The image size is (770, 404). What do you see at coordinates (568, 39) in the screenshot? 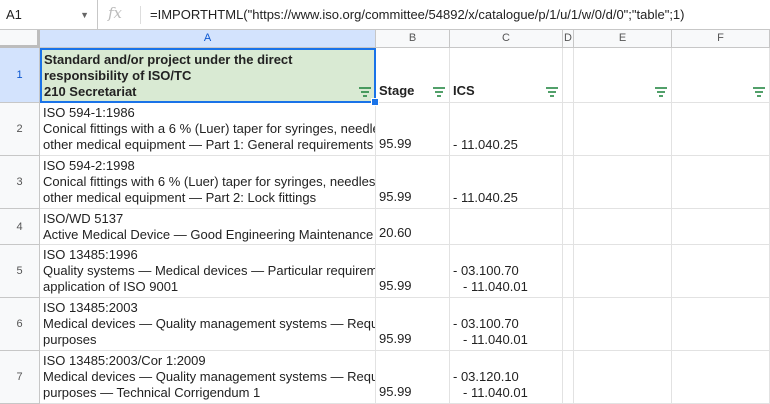
I see `column-header-d: D` at bounding box center [568, 39].